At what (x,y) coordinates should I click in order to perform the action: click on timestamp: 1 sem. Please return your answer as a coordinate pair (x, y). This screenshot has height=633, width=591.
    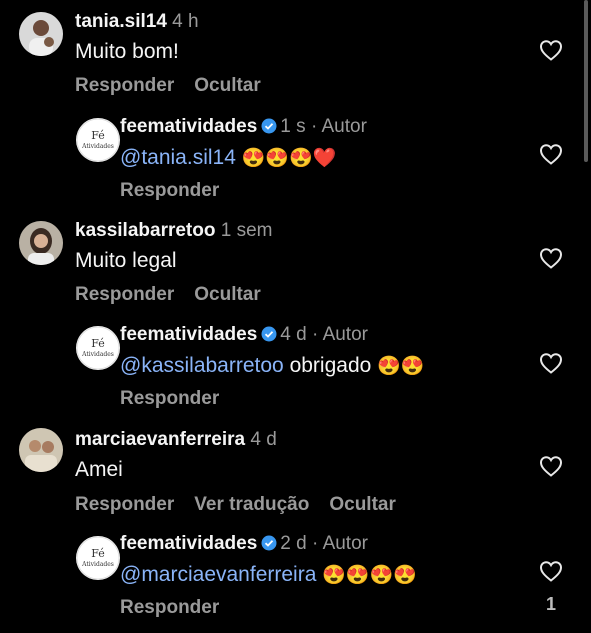
    Looking at the image, I should click on (246, 230).